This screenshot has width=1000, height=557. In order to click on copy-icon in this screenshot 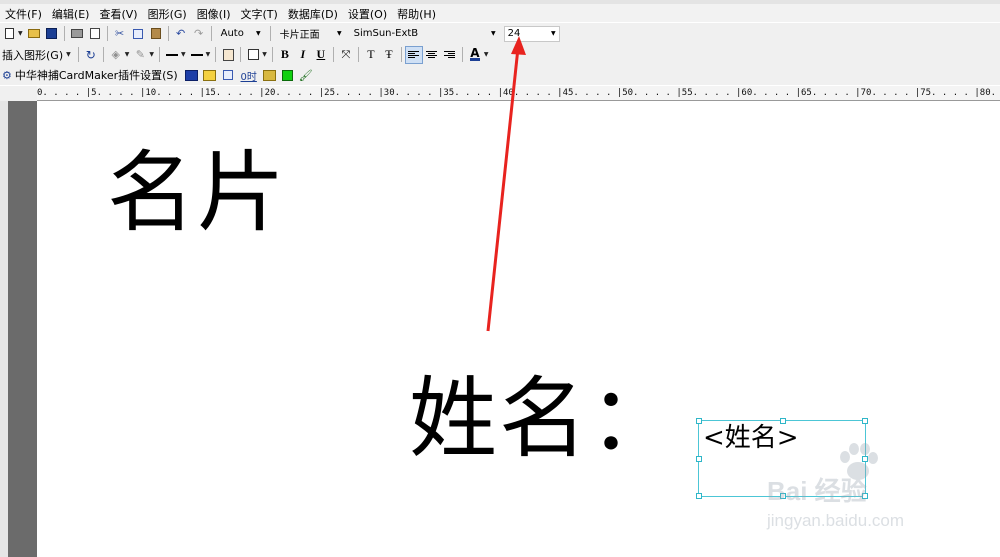, I will do `click(137, 33)`.